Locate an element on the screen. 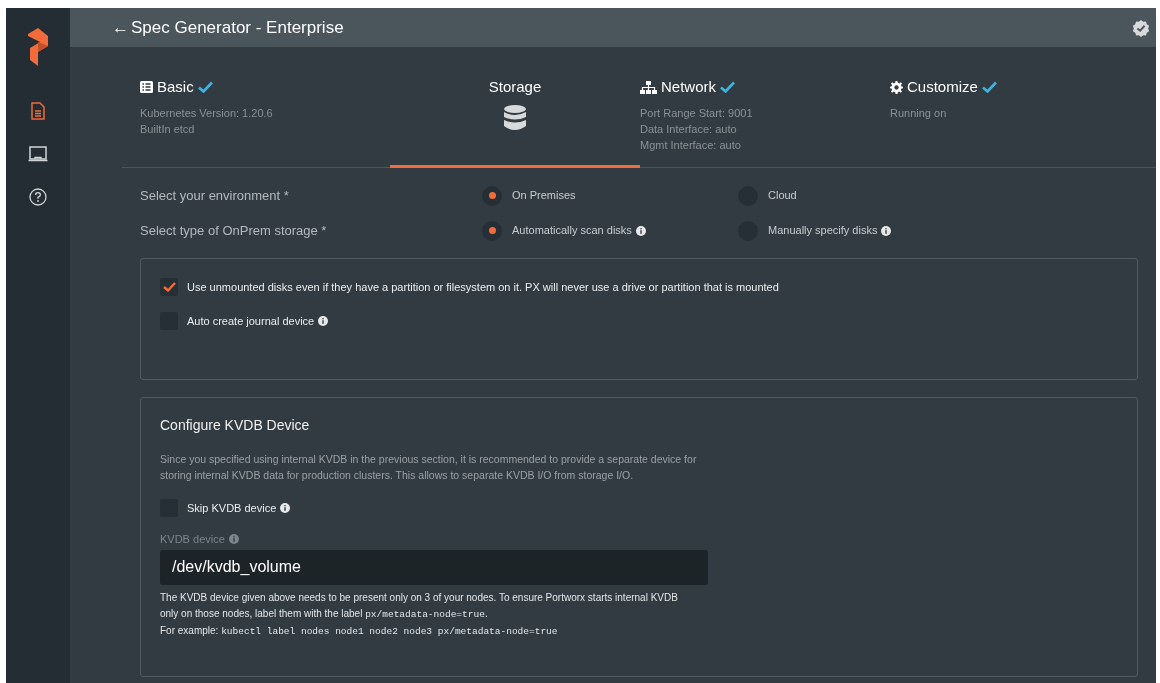  list-icon is located at coordinates (146, 87).